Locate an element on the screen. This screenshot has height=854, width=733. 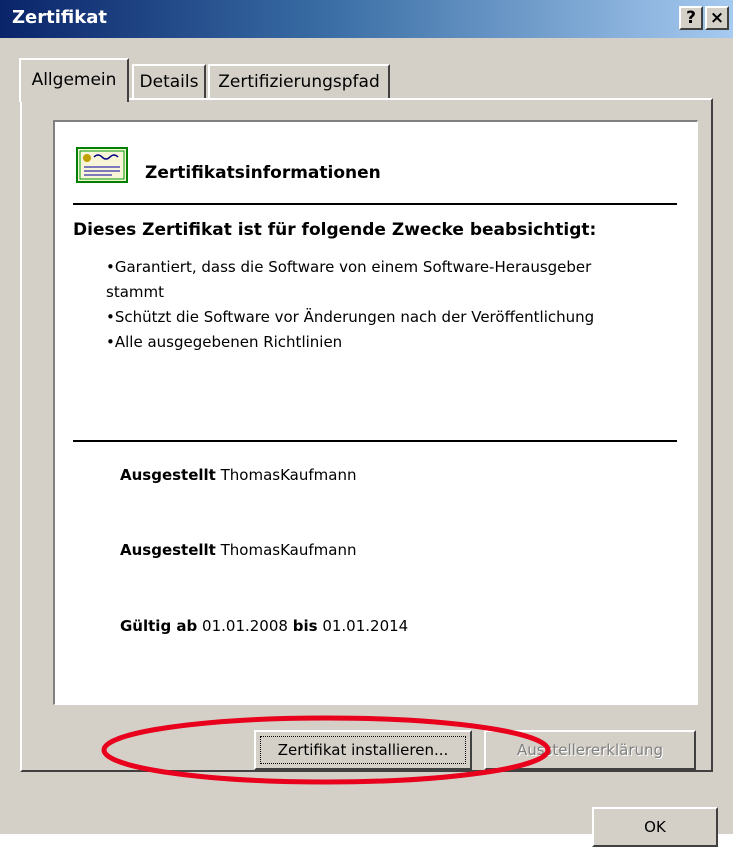
tab-allgemein: Allgemein is located at coordinates (74, 80).